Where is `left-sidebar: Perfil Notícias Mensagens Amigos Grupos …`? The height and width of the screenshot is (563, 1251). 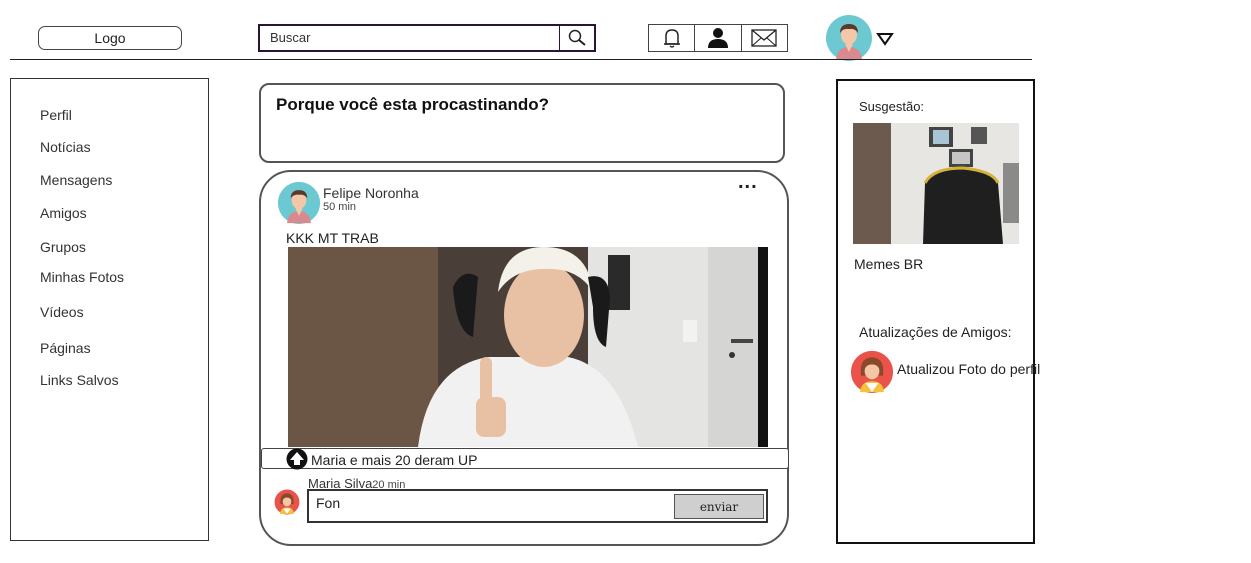
left-sidebar: Perfil Notícias Mensagens Amigos Grupos … is located at coordinates (109, 309).